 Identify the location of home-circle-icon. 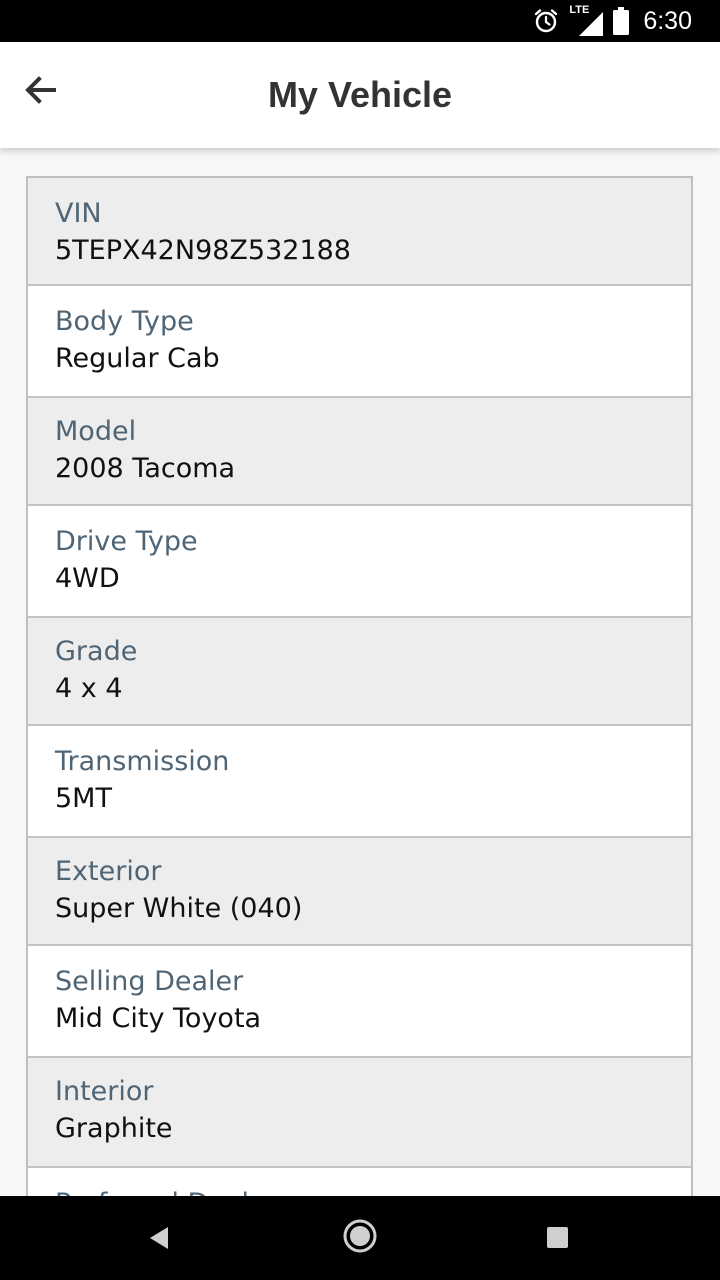
(360, 1236).